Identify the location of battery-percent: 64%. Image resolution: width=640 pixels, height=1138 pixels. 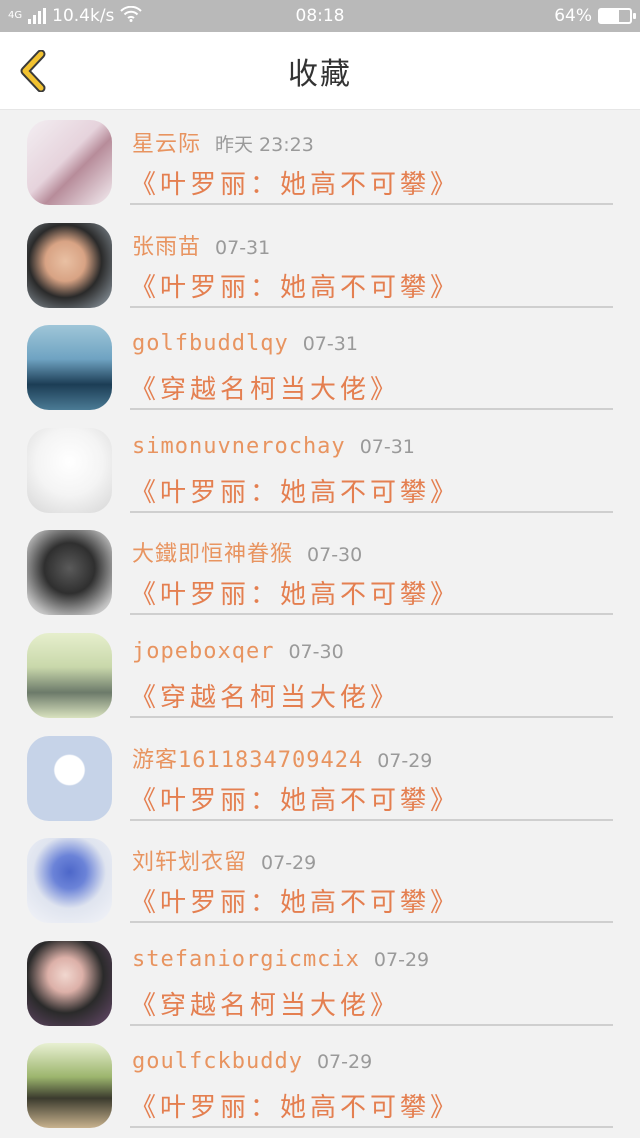
(573, 16).